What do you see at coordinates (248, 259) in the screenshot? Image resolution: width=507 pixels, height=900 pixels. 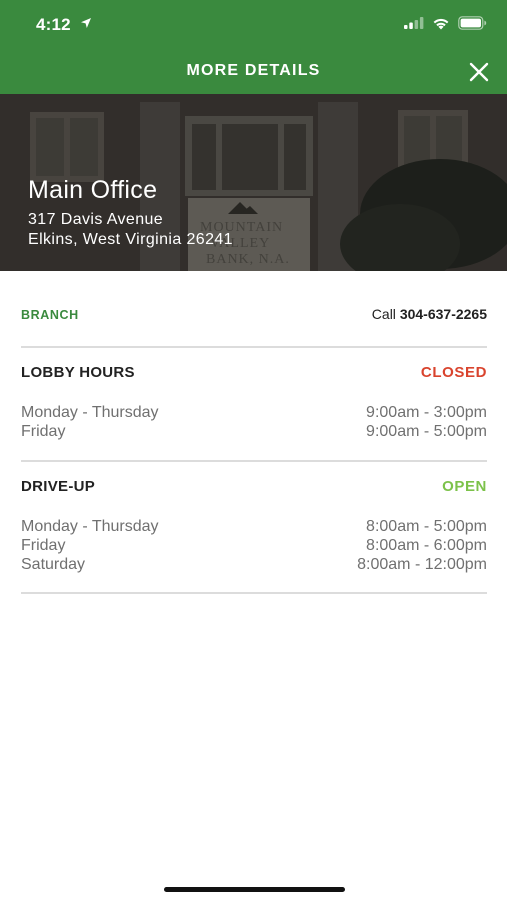 I see `sign-text-3: BANK, N.A.` at bounding box center [248, 259].